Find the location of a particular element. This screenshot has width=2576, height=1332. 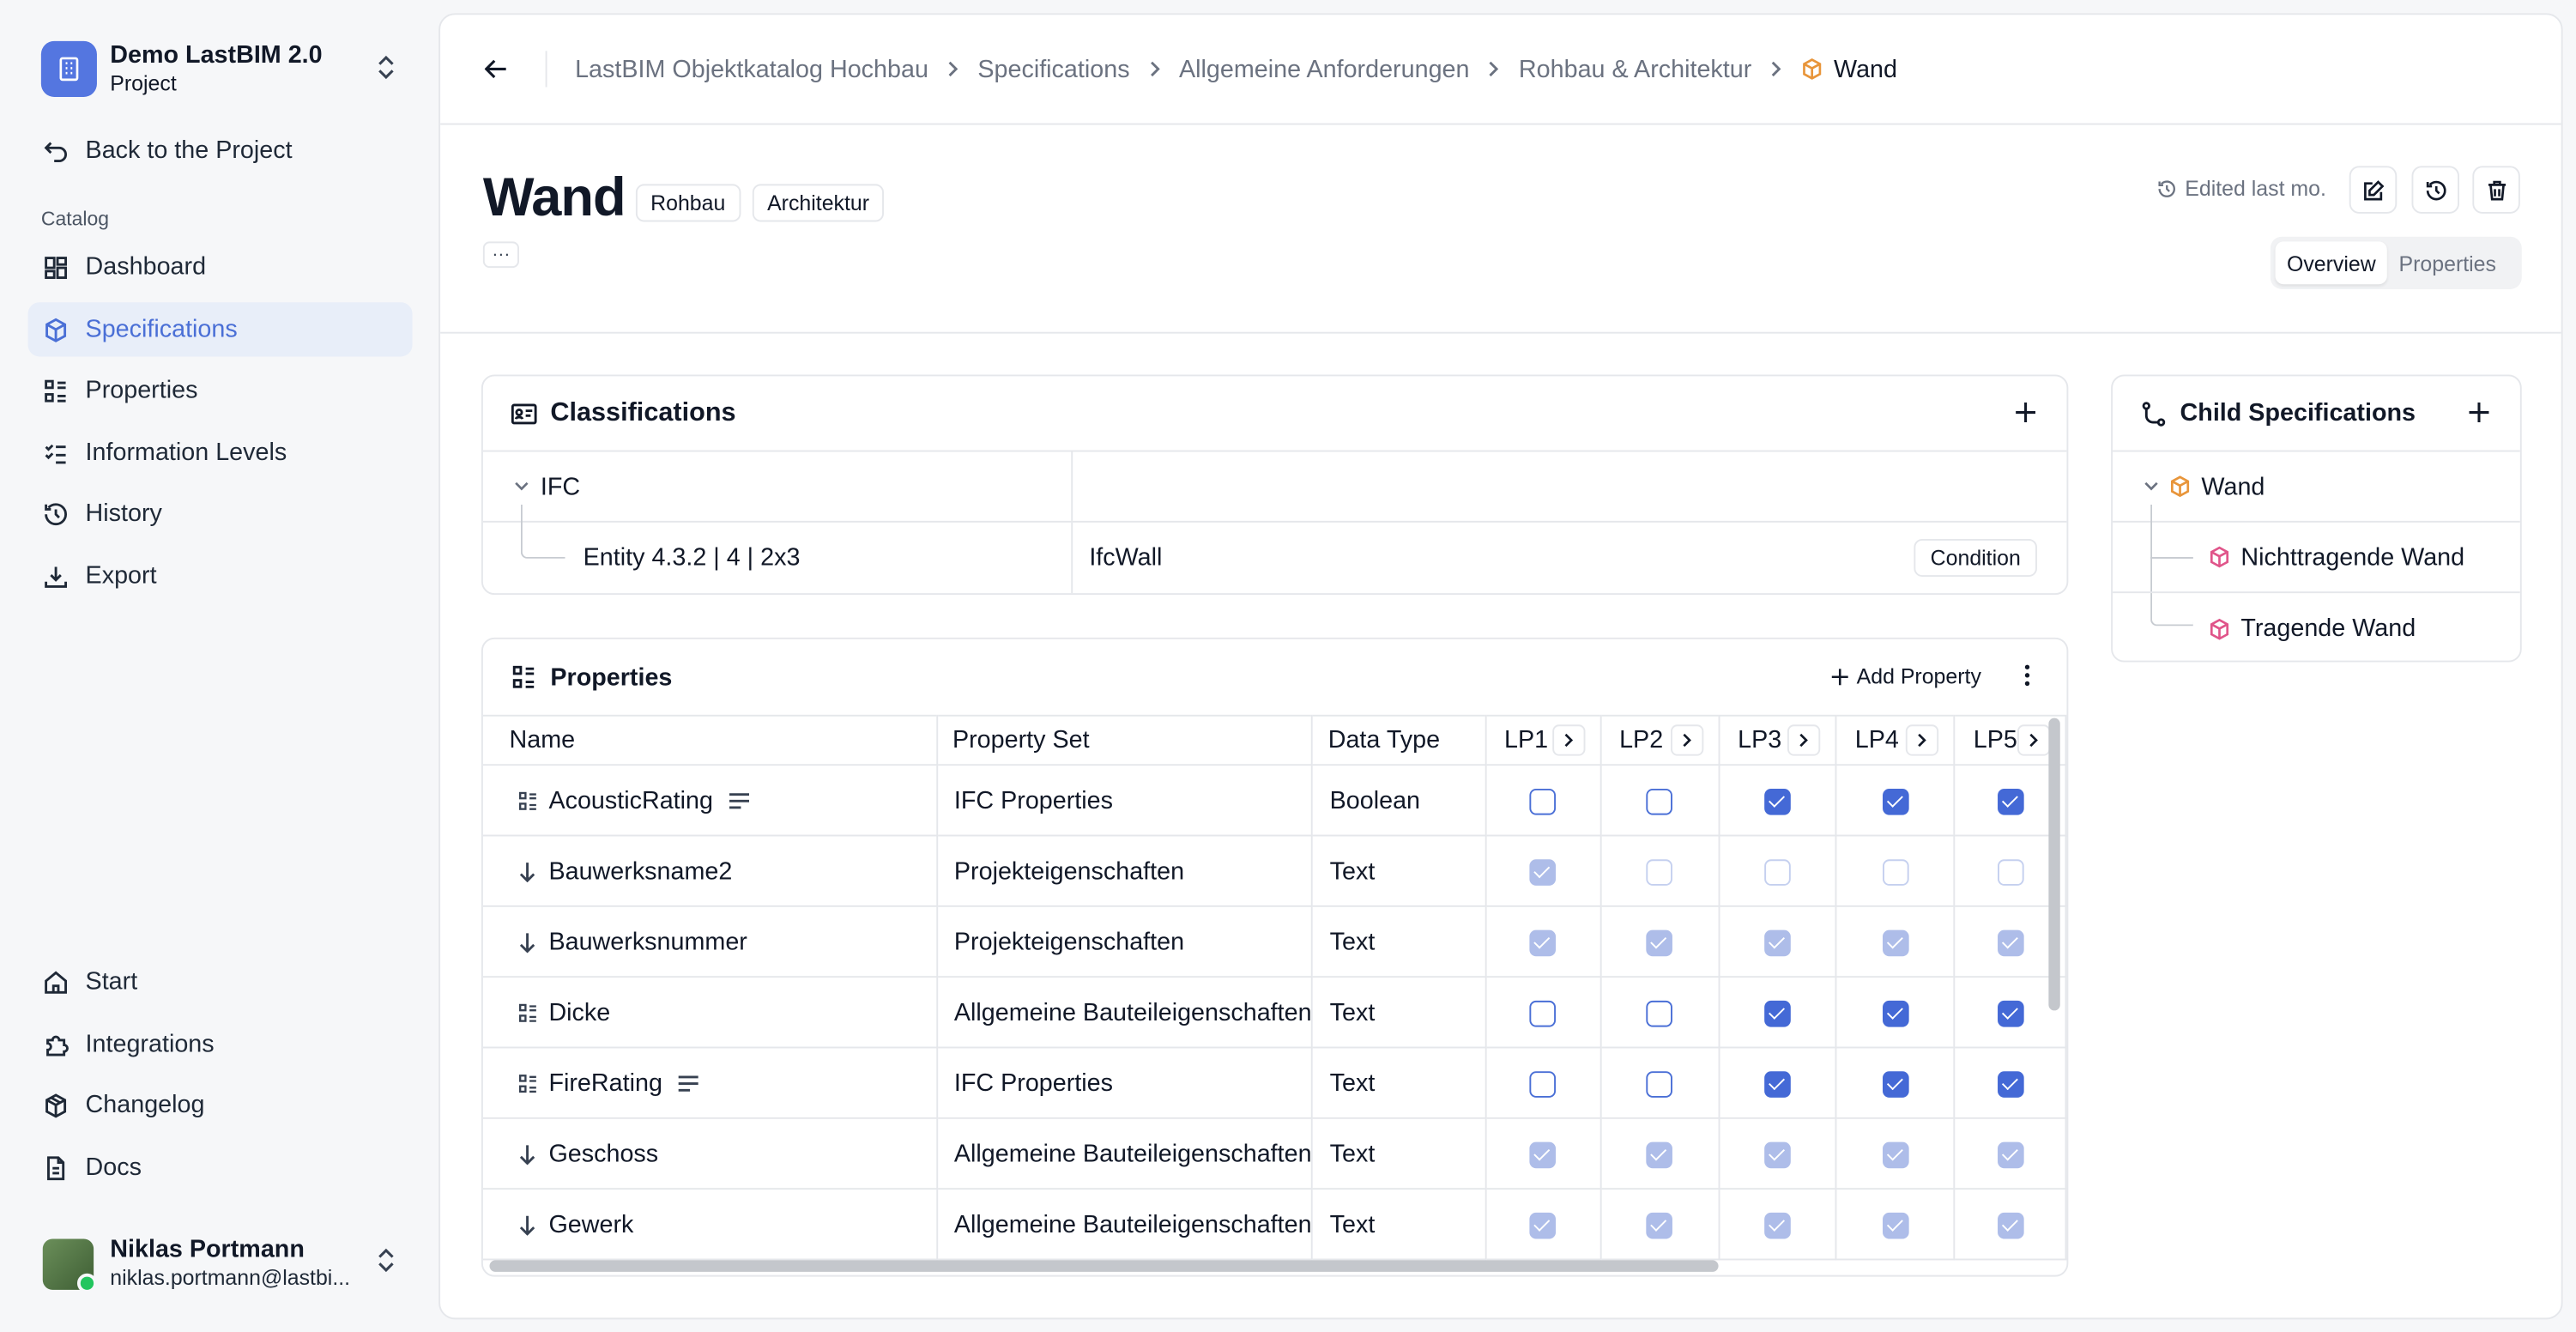

tree-item-child: Tragende Wand is located at coordinates (2316, 626).